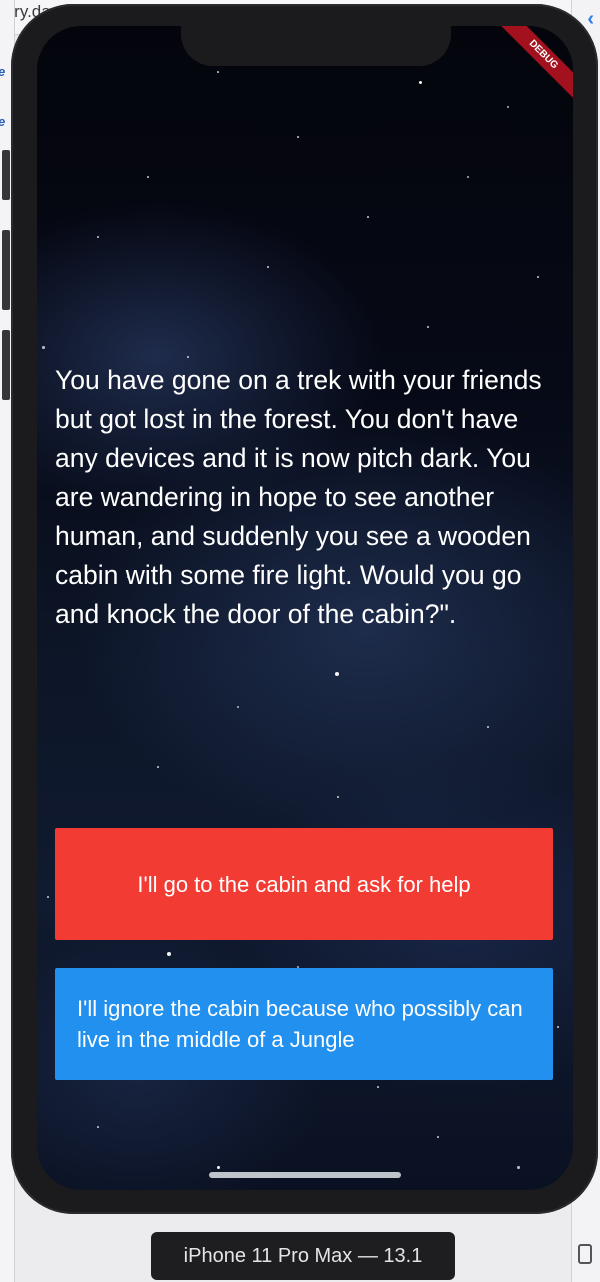 This screenshot has width=600, height=1282. I want to click on choice-1-button: I'll go to the cabin and ask for help, so click(304, 884).